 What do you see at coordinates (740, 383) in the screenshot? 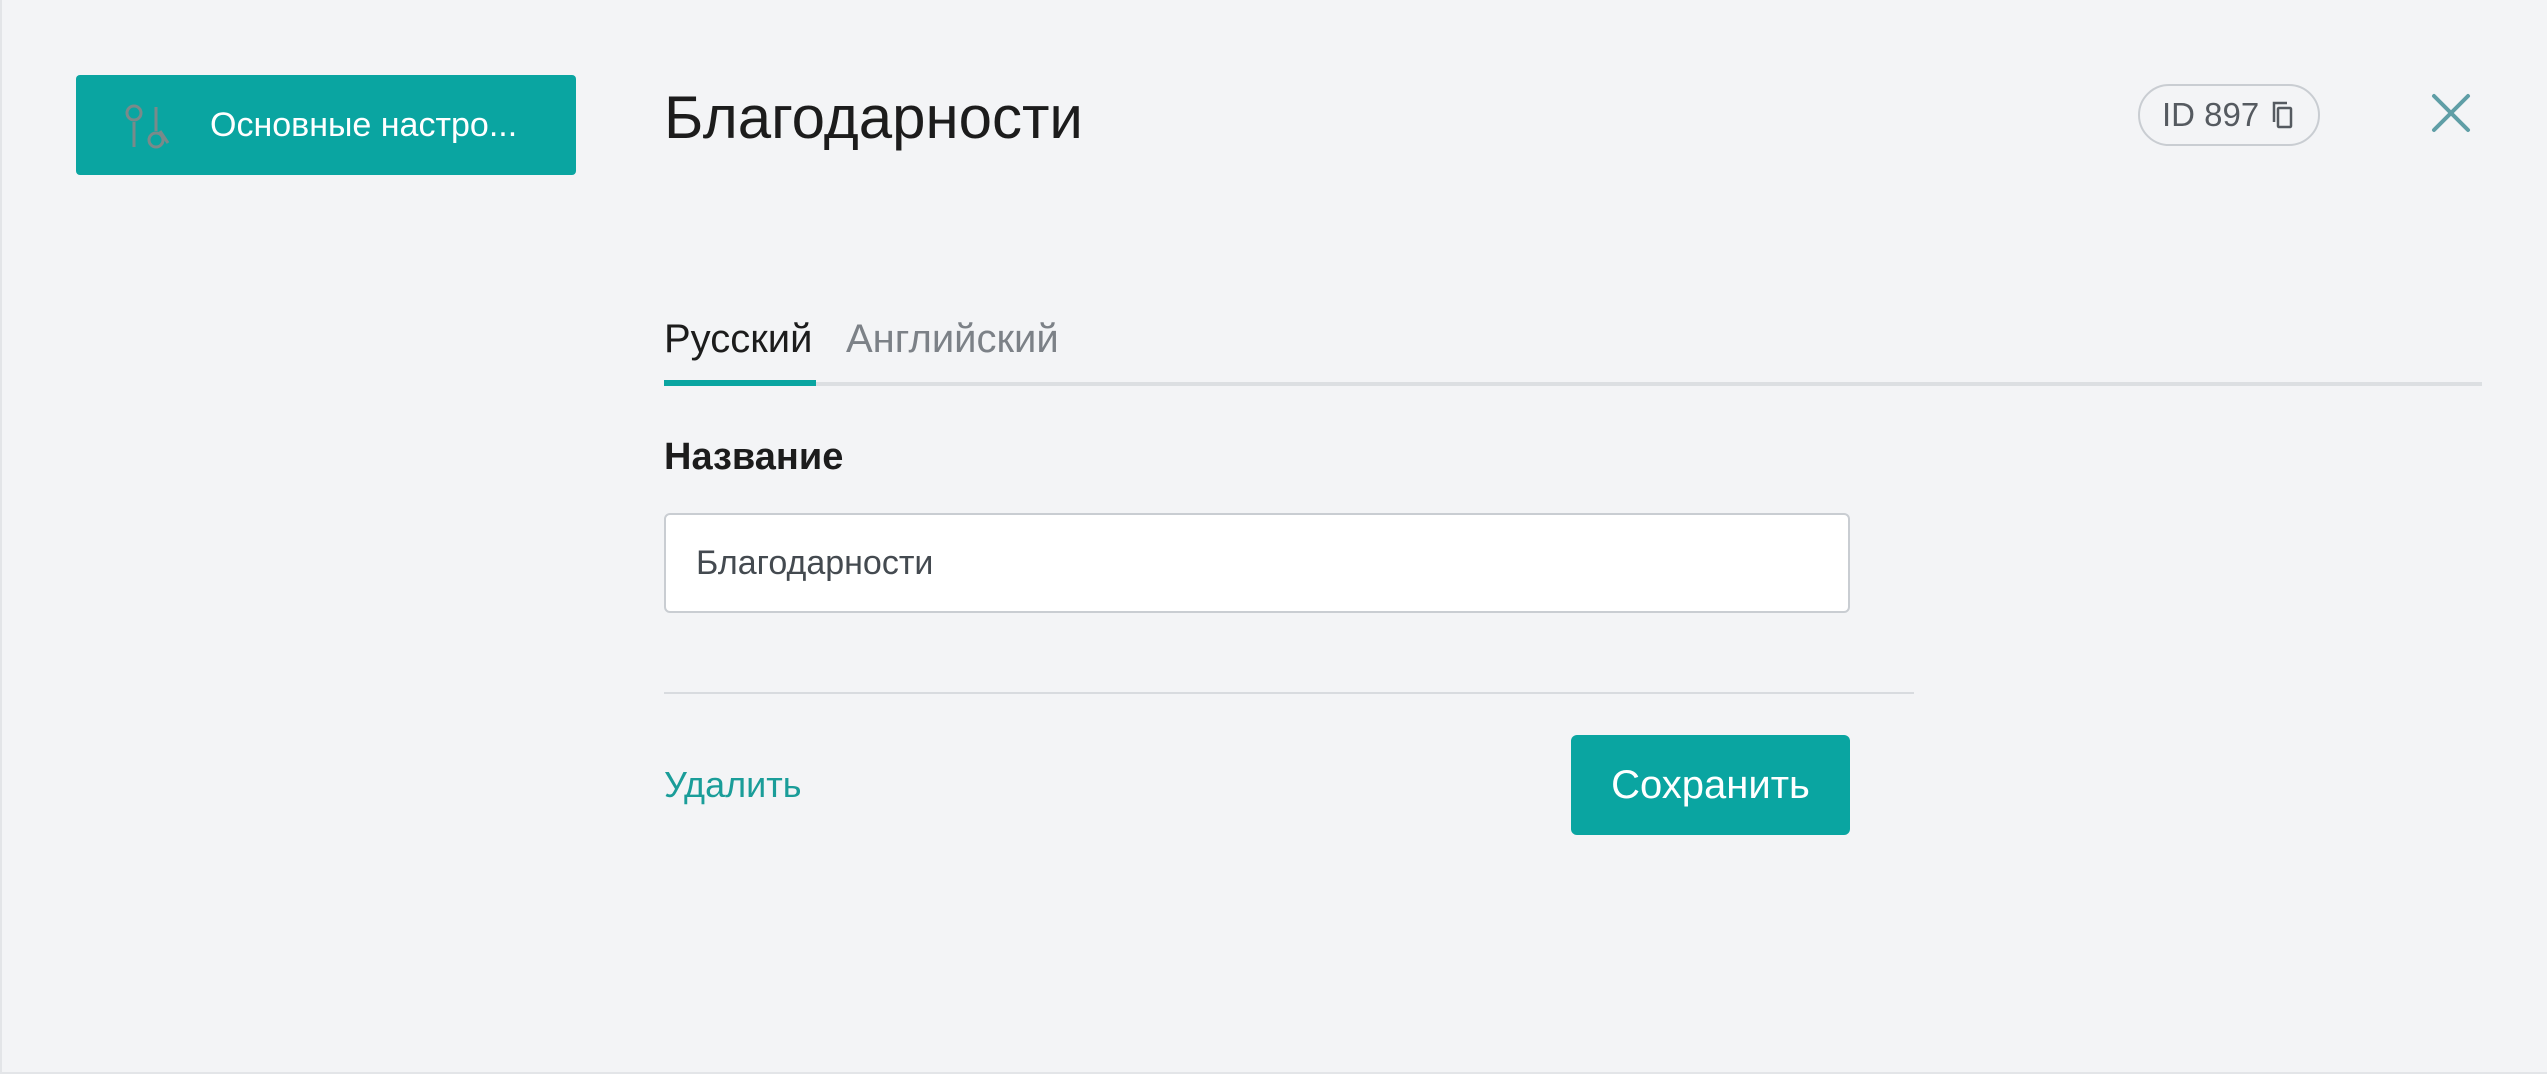
I see `active-tab-indicator` at bounding box center [740, 383].